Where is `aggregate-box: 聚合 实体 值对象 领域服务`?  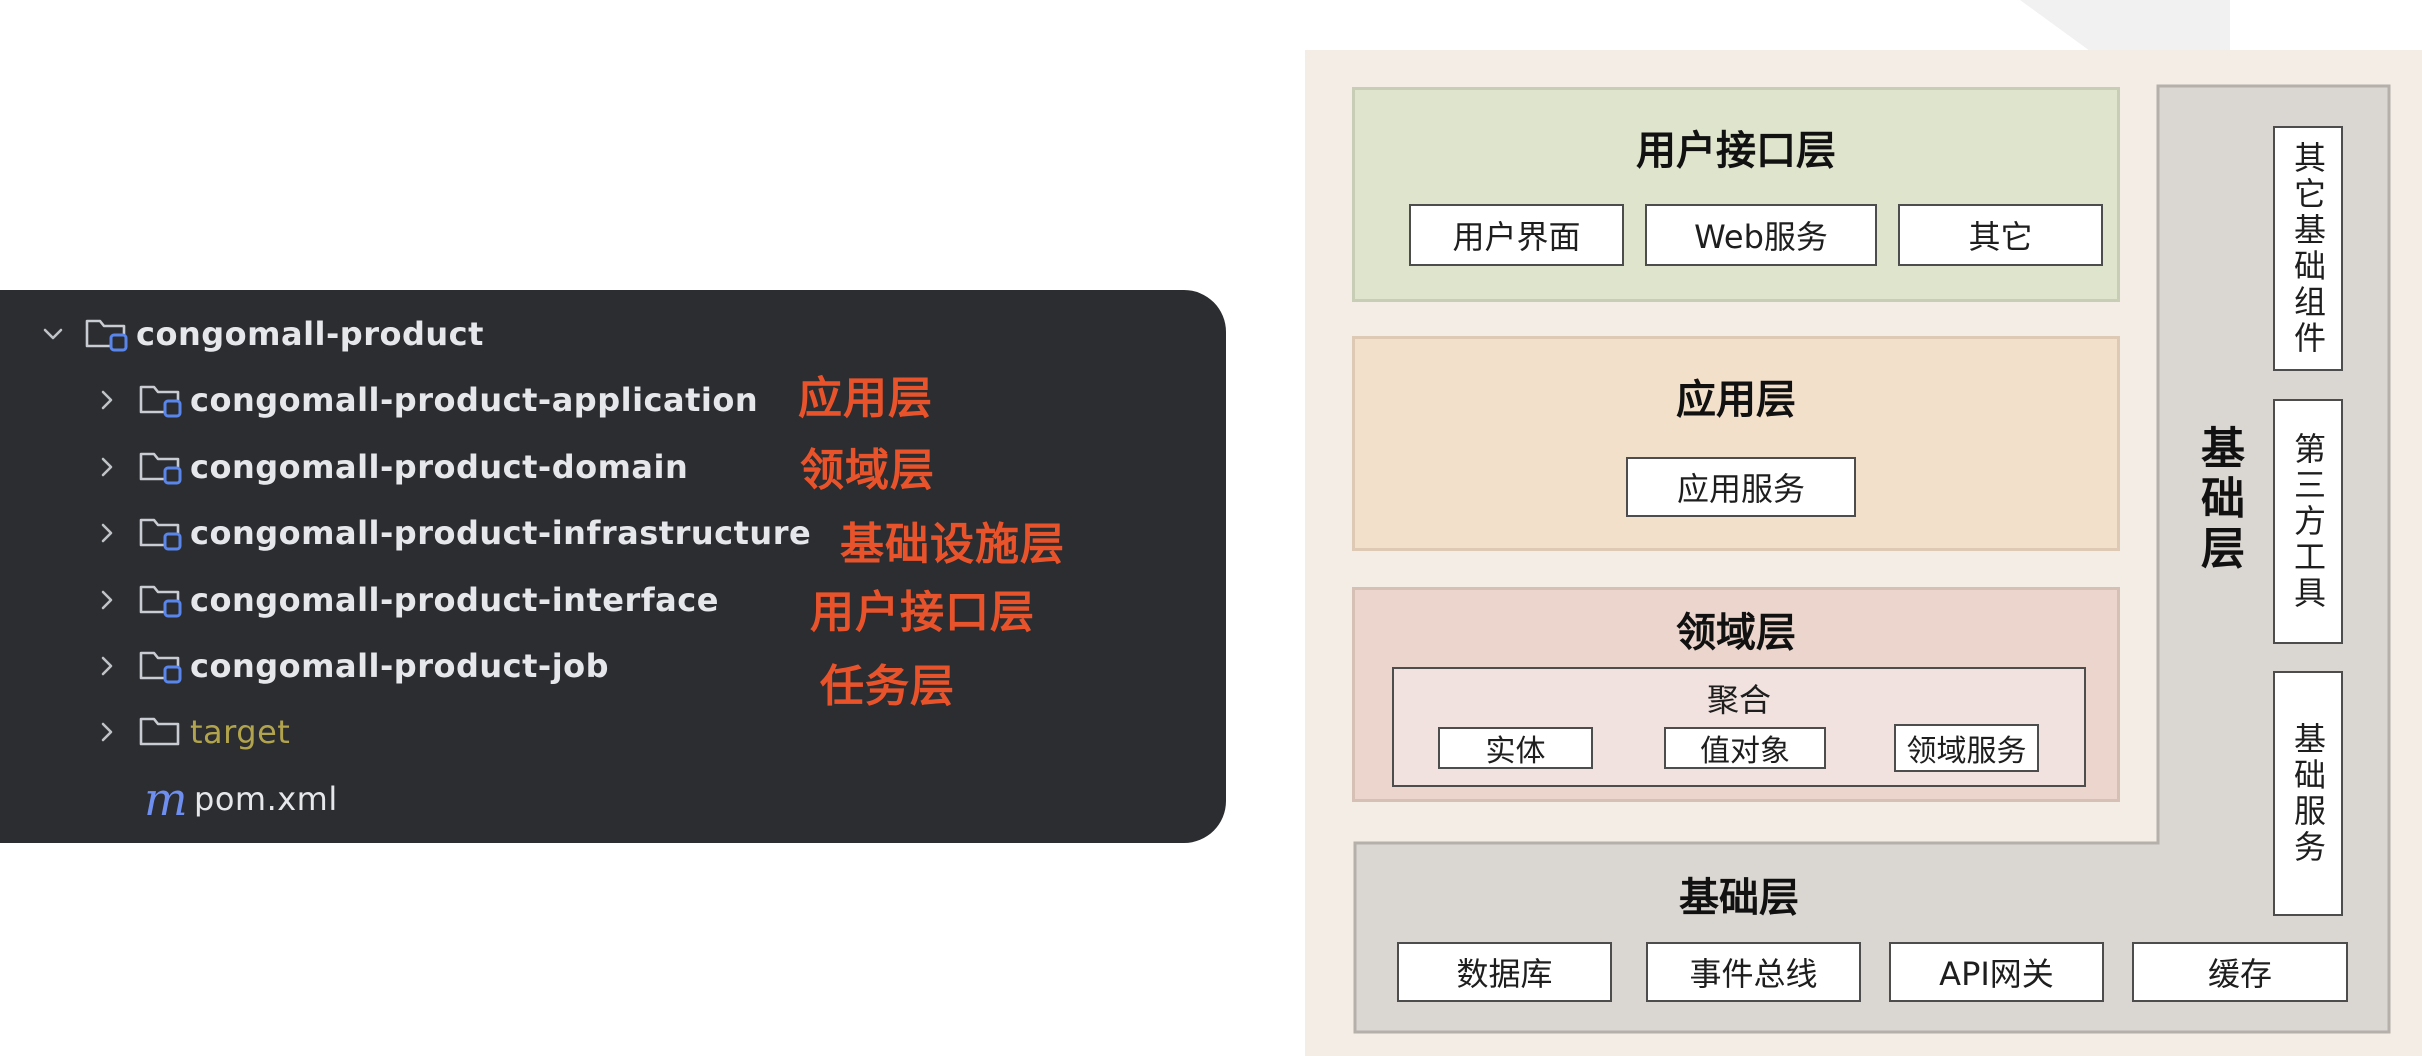
aggregate-box: 聚合 实体 值对象 领域服务 is located at coordinates (1739, 727).